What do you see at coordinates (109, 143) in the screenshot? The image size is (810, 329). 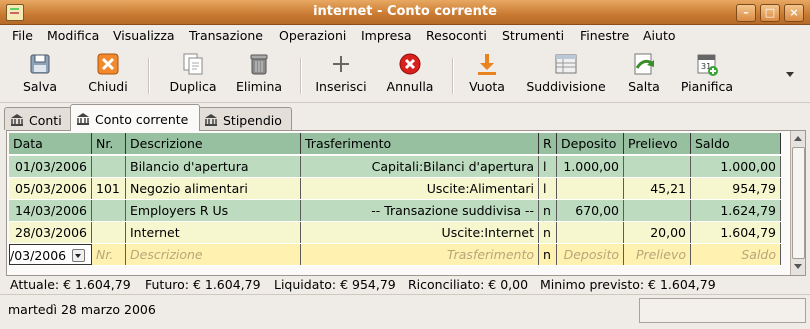 I see `column-header: Nr.` at bounding box center [109, 143].